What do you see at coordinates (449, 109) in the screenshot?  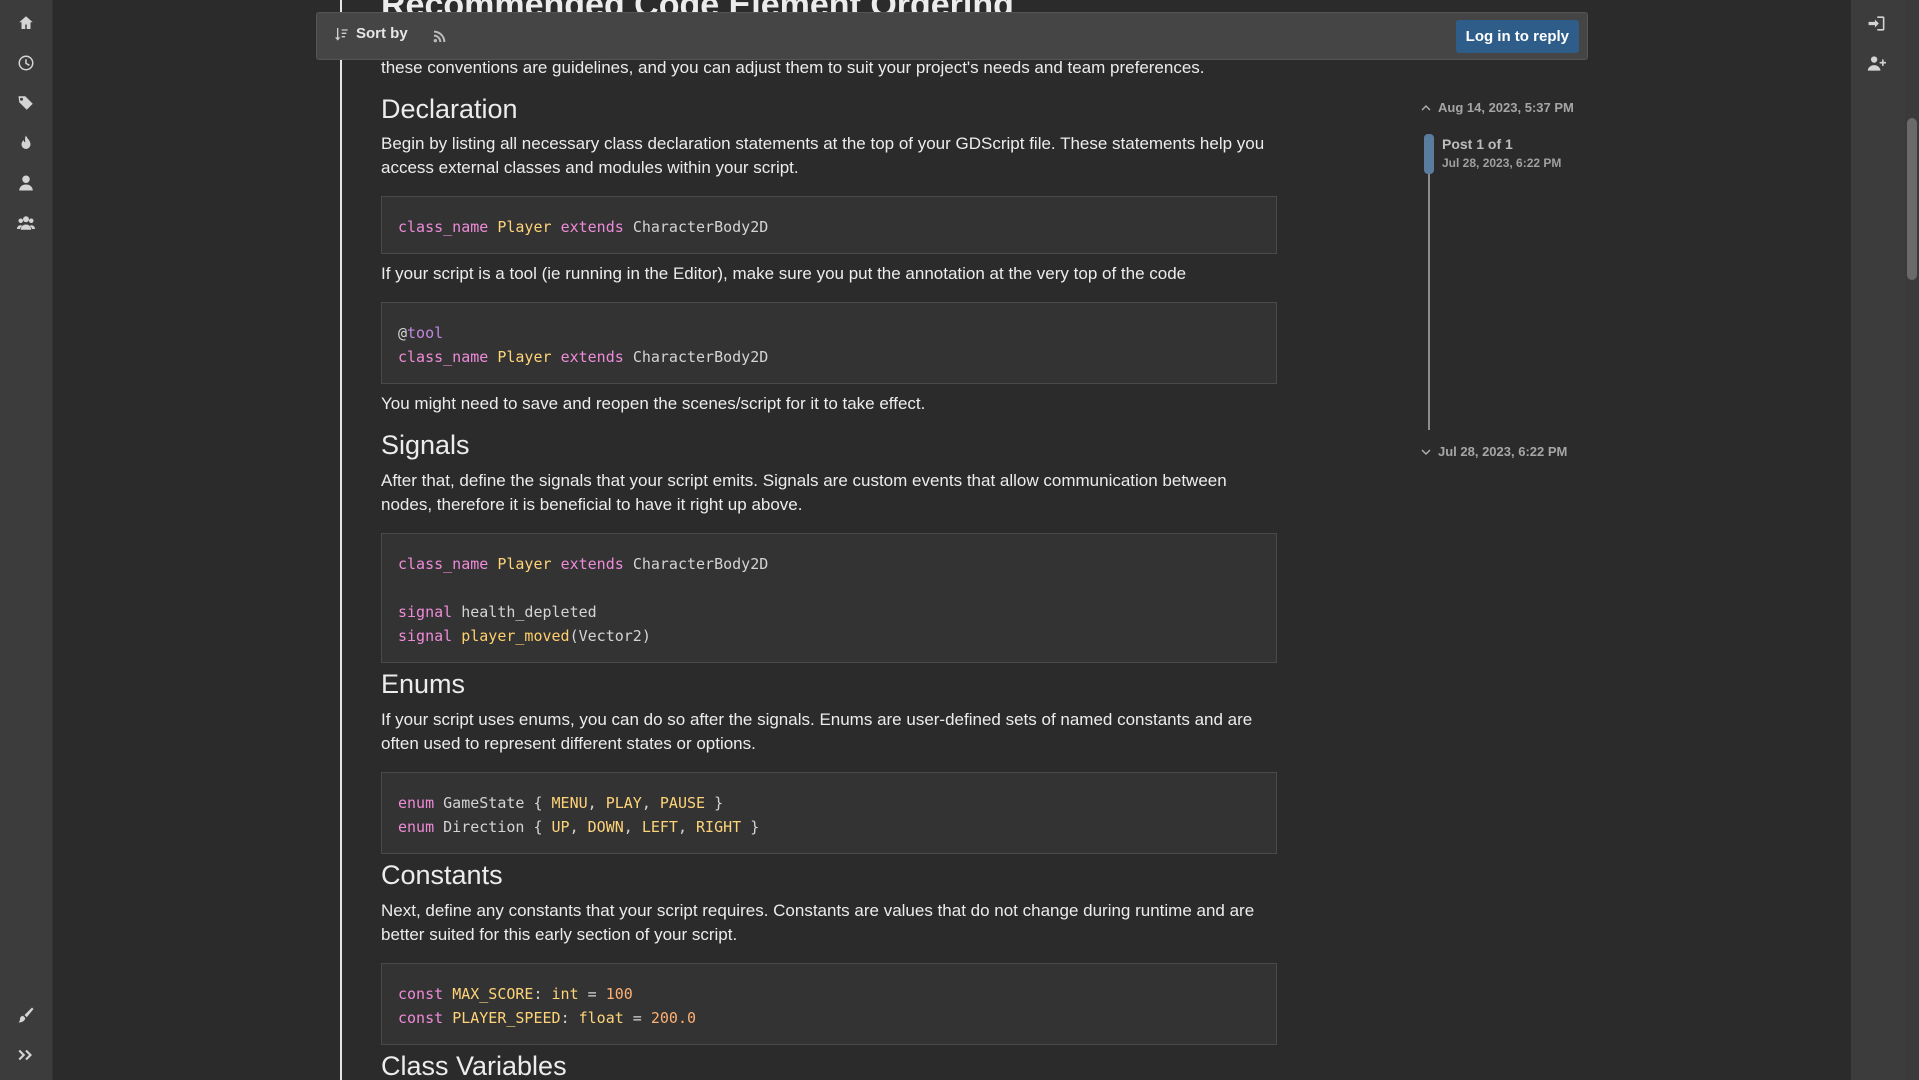 I see `heading-declaration: Declaration` at bounding box center [449, 109].